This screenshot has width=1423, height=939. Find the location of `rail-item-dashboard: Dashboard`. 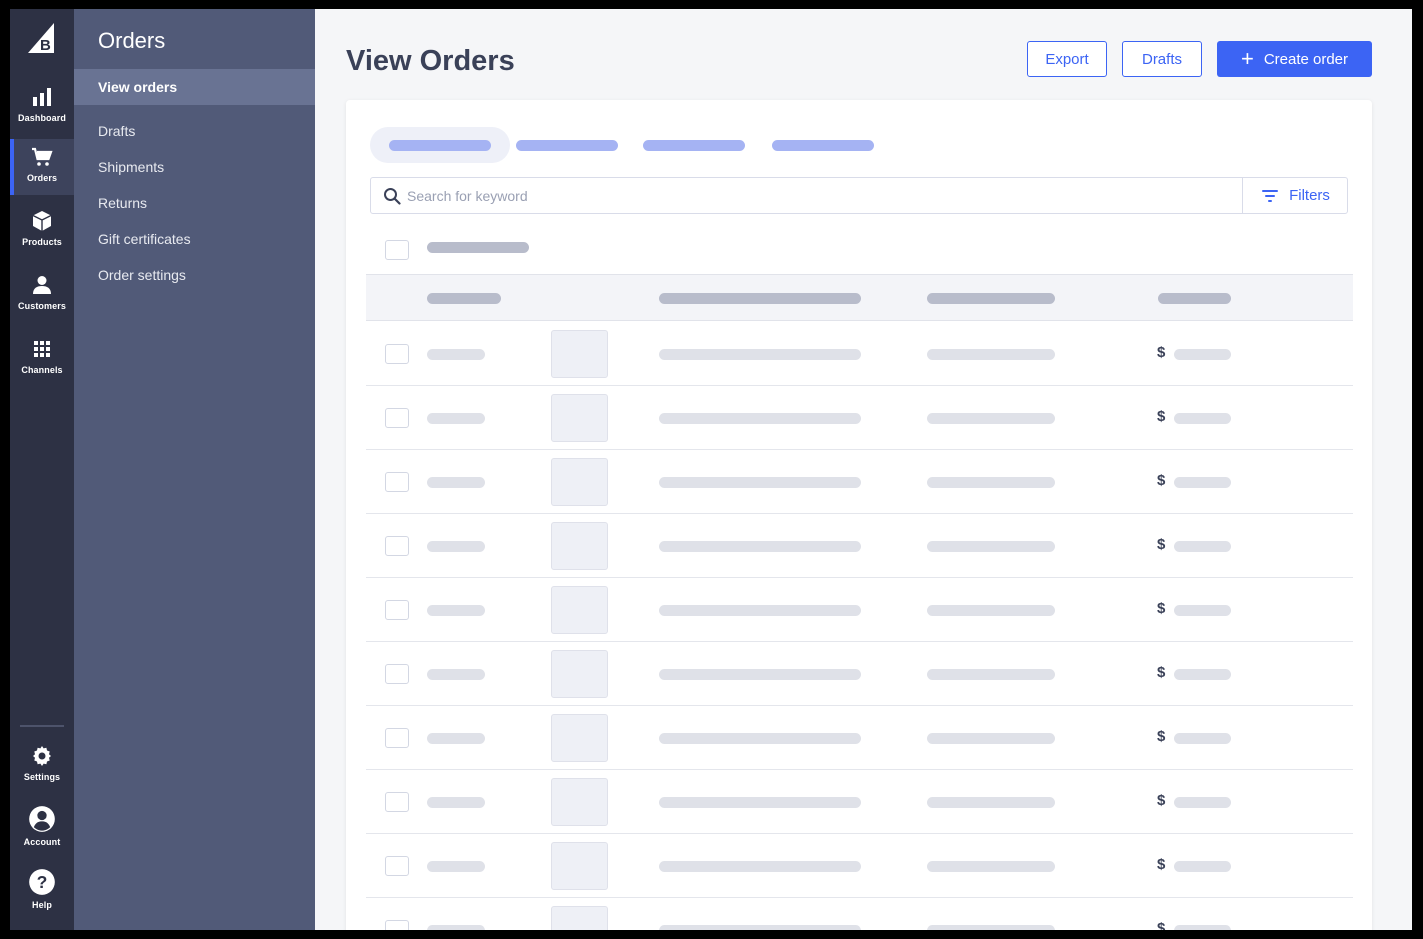

rail-item-dashboard: Dashboard is located at coordinates (42, 107).